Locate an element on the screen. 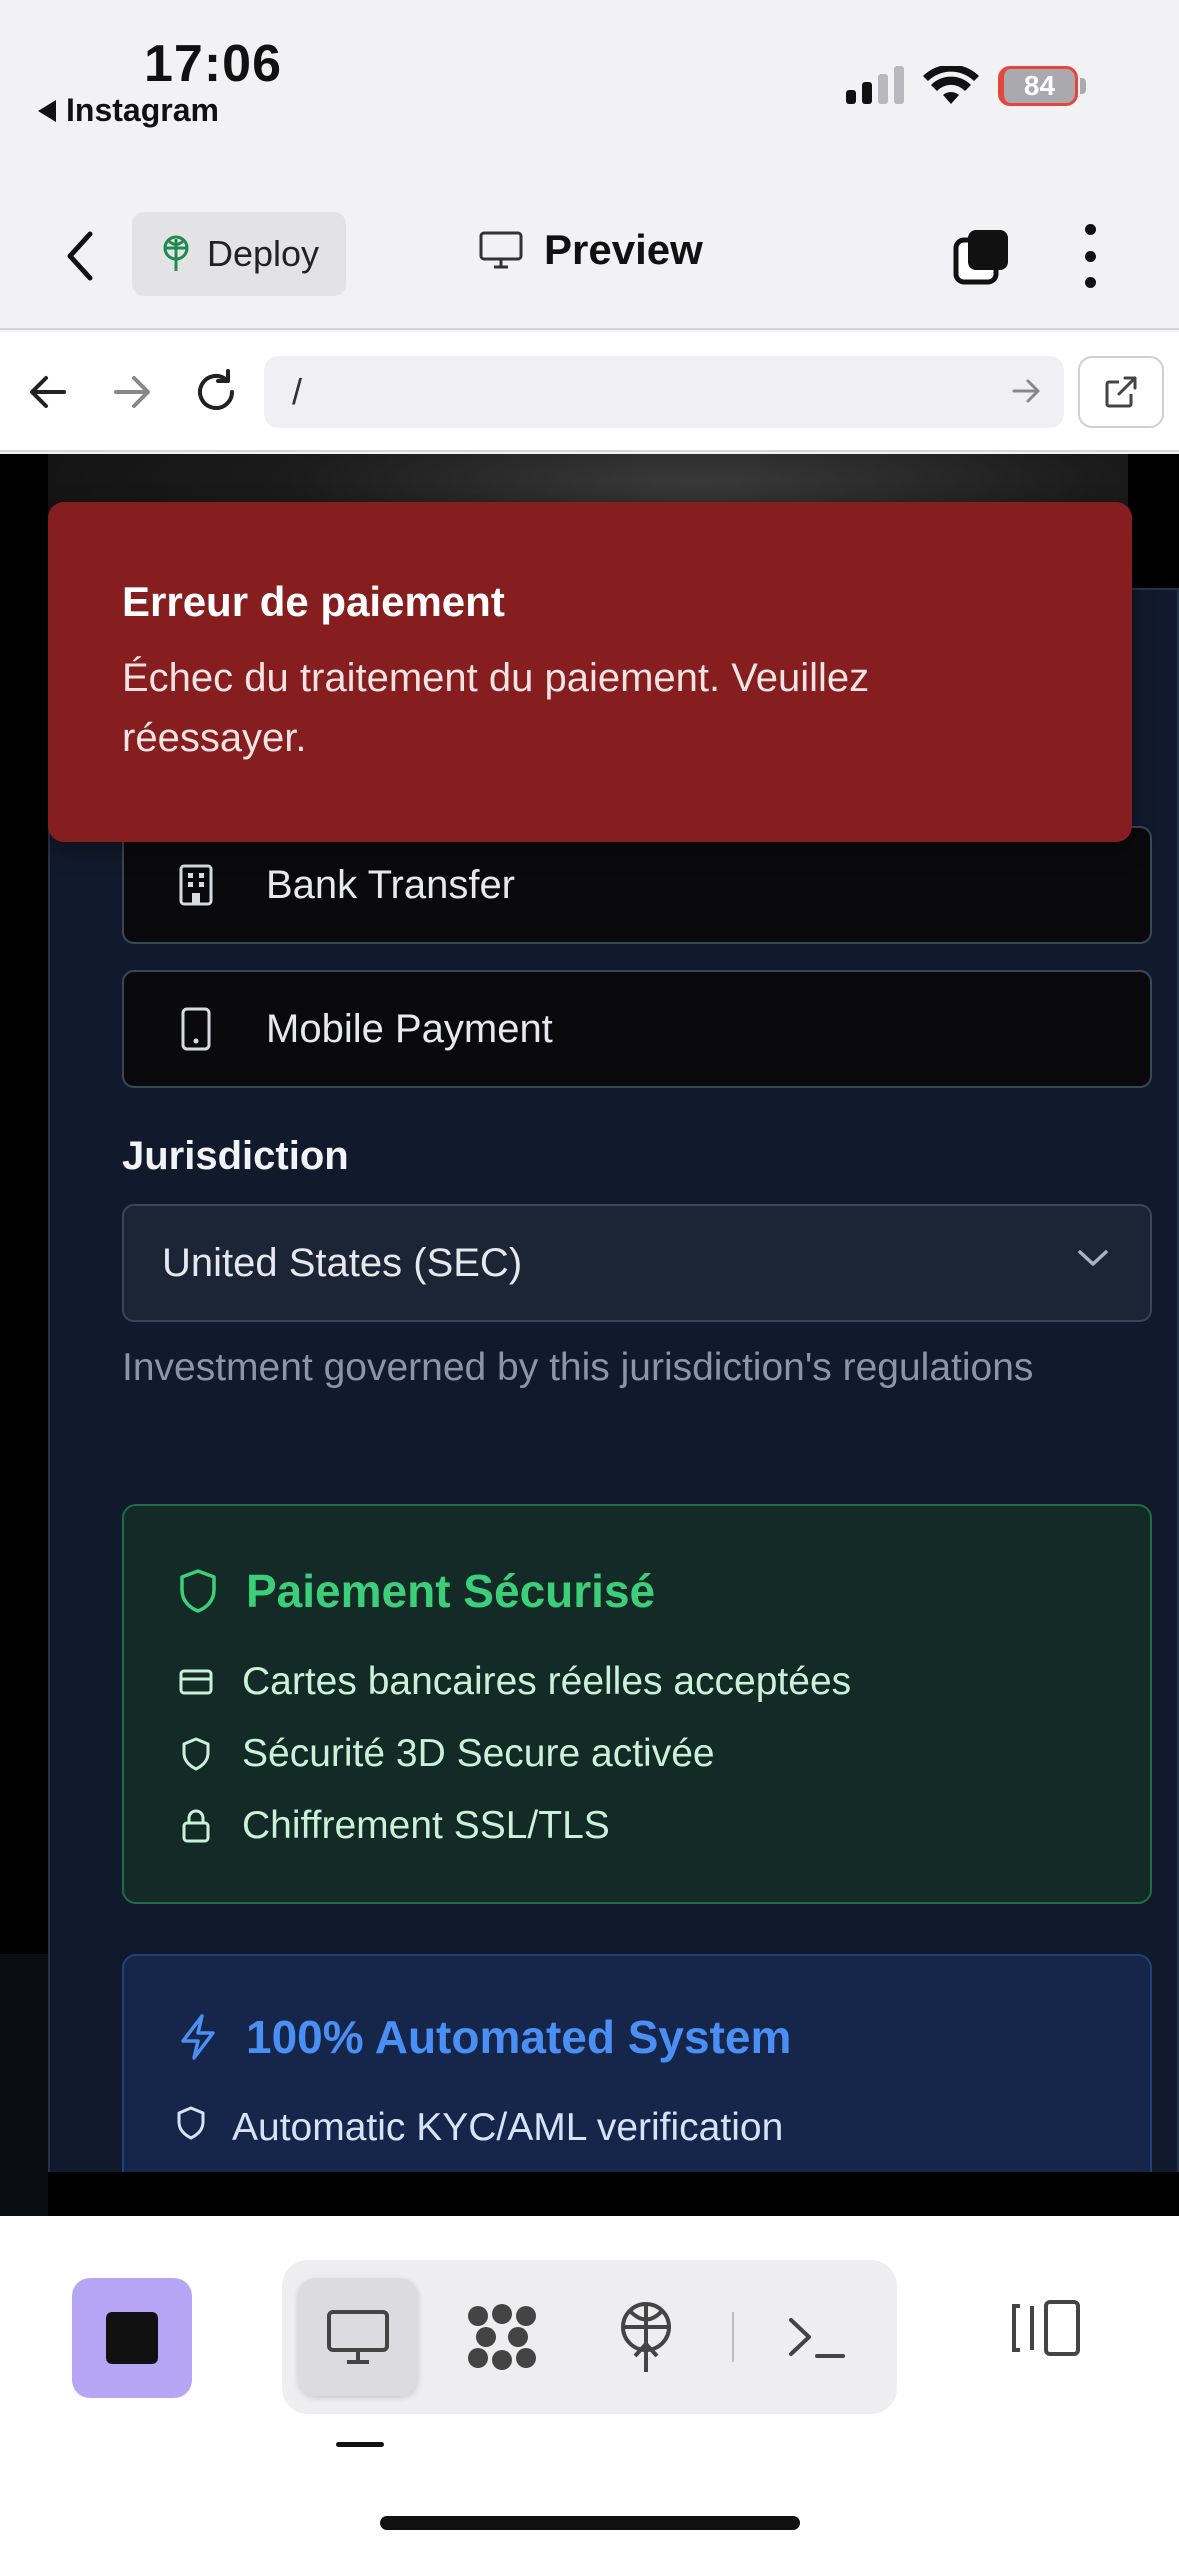 The width and height of the screenshot is (1179, 2556). wifi-icon is located at coordinates (951, 85).